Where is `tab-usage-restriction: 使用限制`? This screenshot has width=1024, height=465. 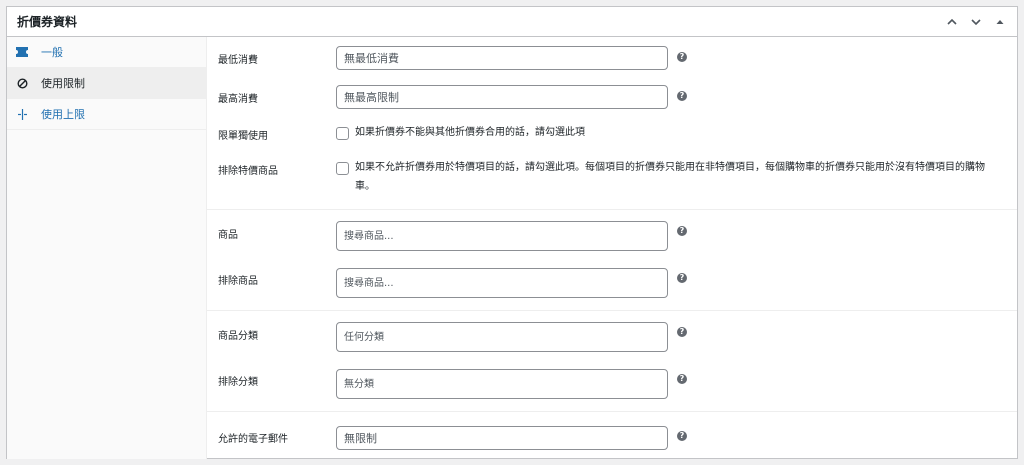 tab-usage-restriction: 使用限制 is located at coordinates (106, 83).